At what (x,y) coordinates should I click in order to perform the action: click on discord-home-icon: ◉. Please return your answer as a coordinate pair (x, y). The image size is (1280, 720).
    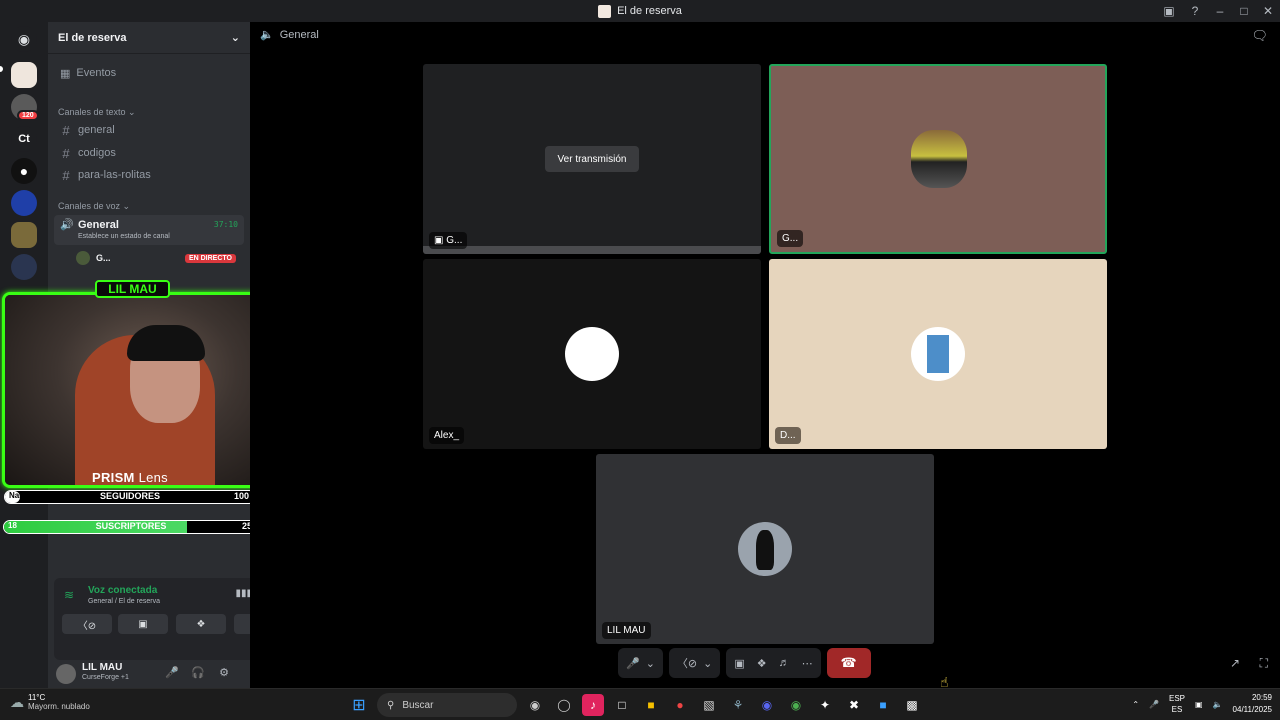
    Looking at the image, I should click on (24, 39).